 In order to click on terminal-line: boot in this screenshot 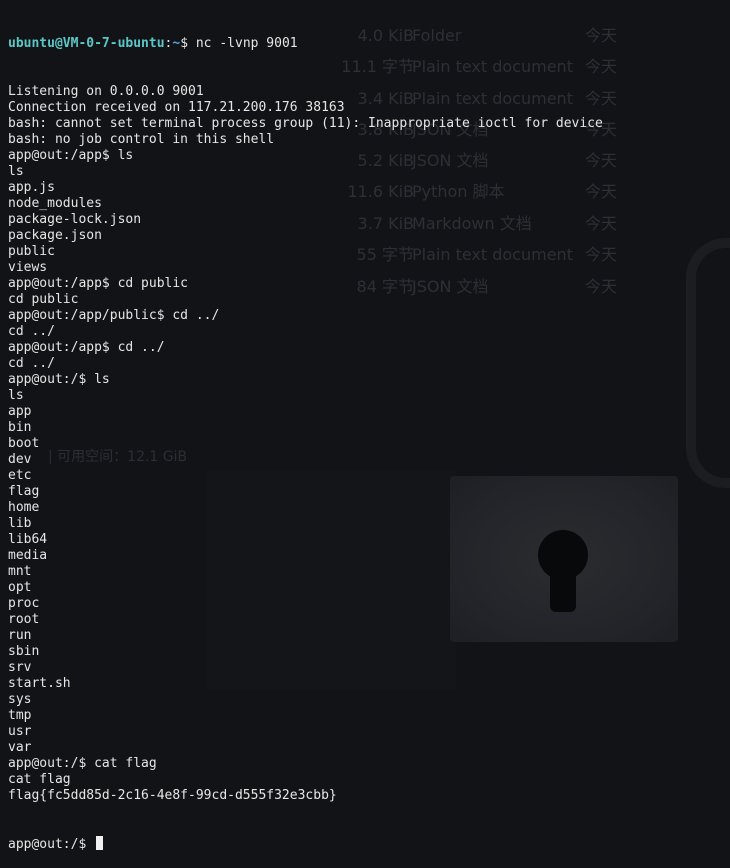, I will do `click(24, 443)`.